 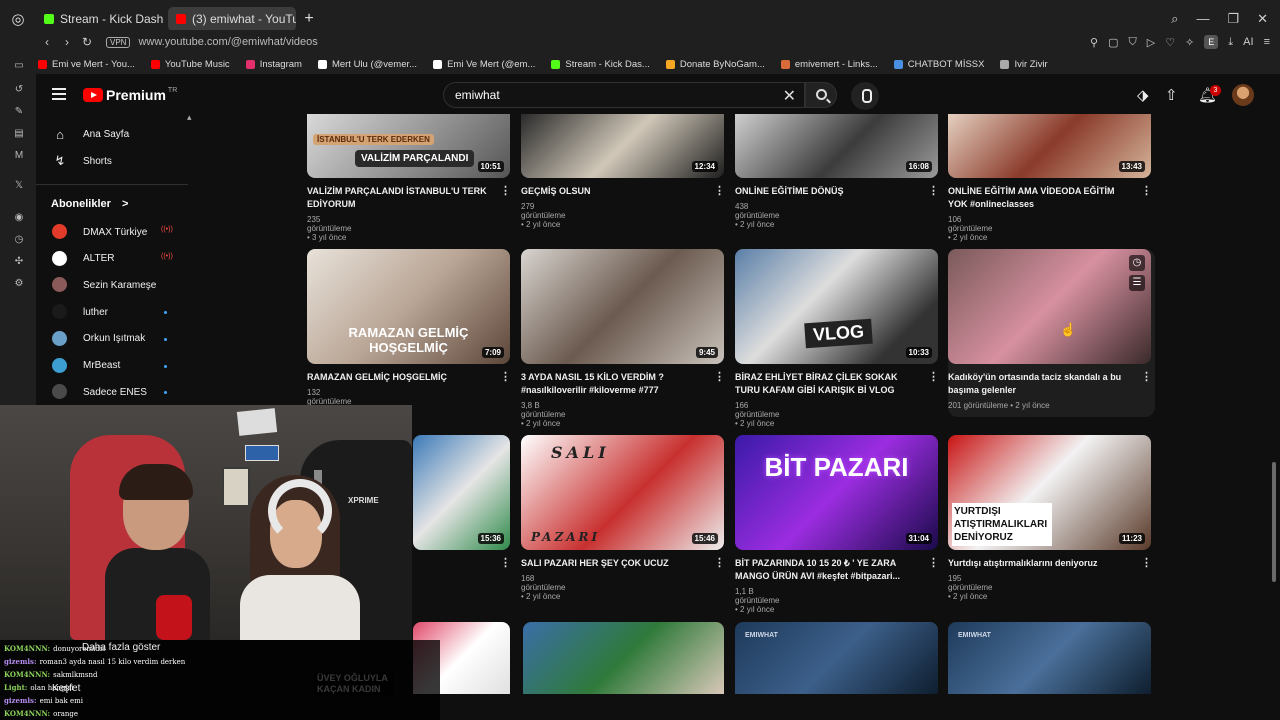 I want to click on sidebar-channel-item: luther, so click(x=118, y=312).